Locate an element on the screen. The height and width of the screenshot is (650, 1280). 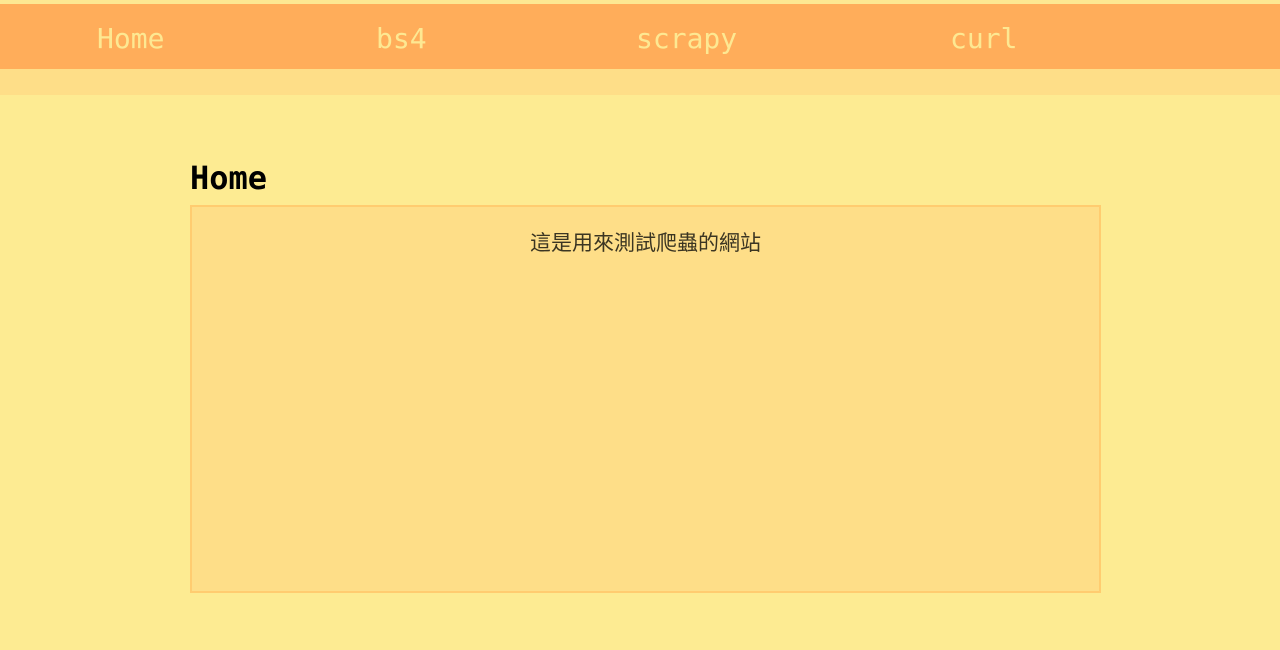
nav-sub-bar is located at coordinates (640, 82).